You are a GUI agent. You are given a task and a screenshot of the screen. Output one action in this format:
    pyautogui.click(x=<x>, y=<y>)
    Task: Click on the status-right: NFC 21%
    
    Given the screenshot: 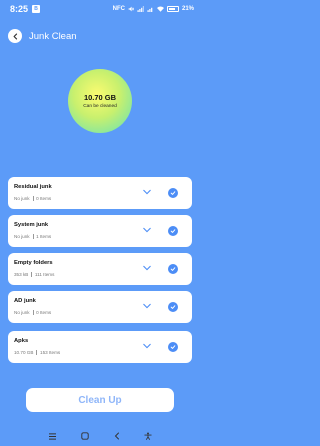 What is the action you would take?
    pyautogui.click(x=153, y=9)
    